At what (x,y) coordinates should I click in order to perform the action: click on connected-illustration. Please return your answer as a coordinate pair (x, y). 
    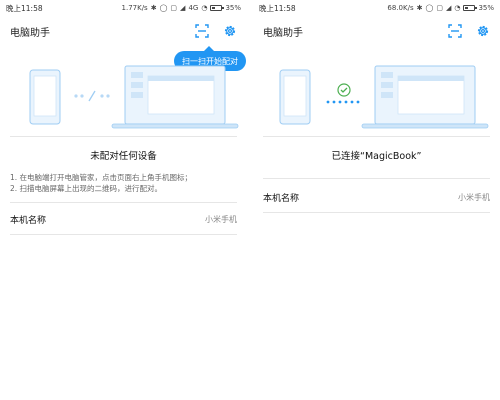
    Looking at the image, I should click on (384, 97).